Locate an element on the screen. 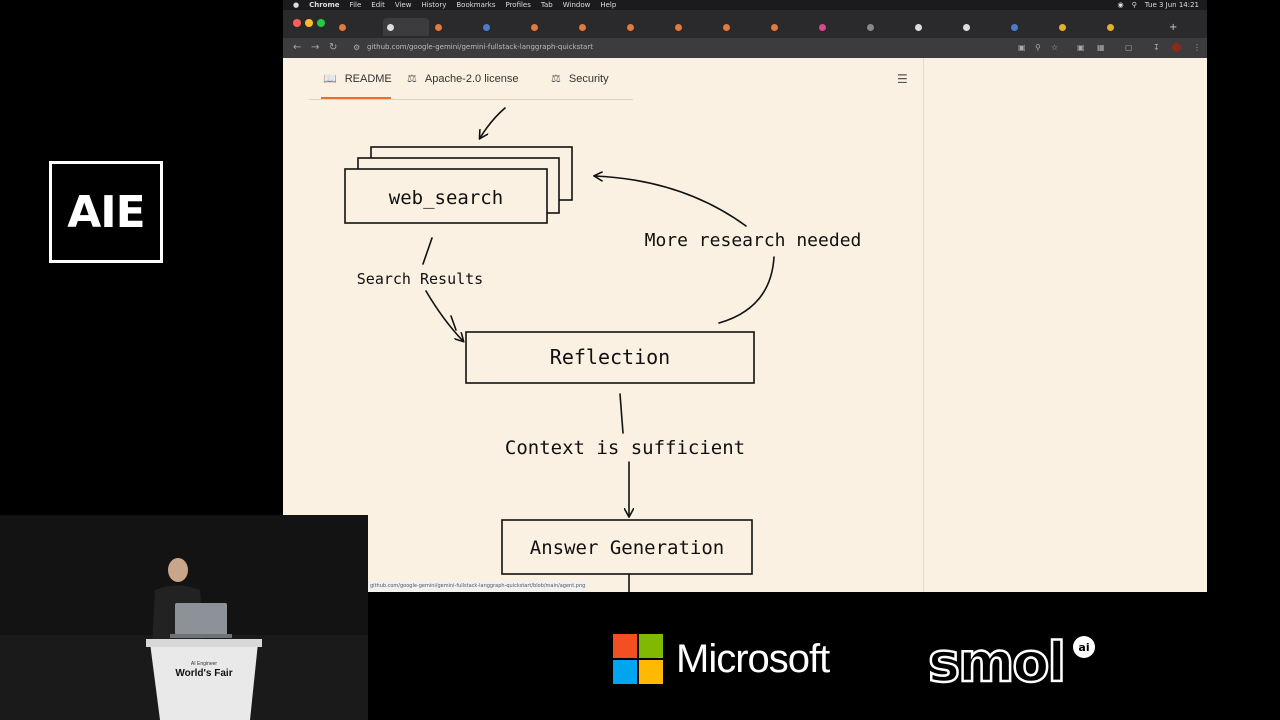  edge-search-results-top is located at coordinates (427, 251).